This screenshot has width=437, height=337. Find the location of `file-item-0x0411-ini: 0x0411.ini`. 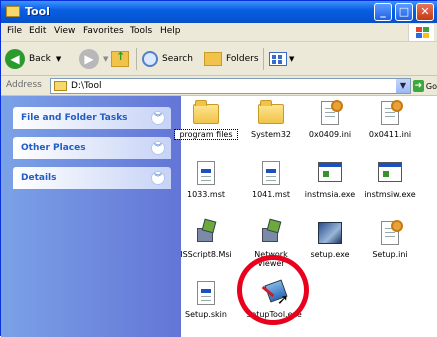

file-item-0x0411-ini: 0x0411.ini is located at coordinates (390, 119).